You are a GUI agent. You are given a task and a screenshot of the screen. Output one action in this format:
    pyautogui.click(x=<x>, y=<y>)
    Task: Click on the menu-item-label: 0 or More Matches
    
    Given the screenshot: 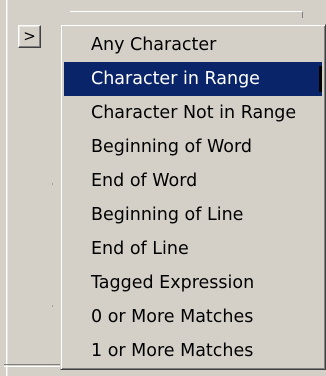 What is the action you would take?
    pyautogui.click(x=172, y=317)
    